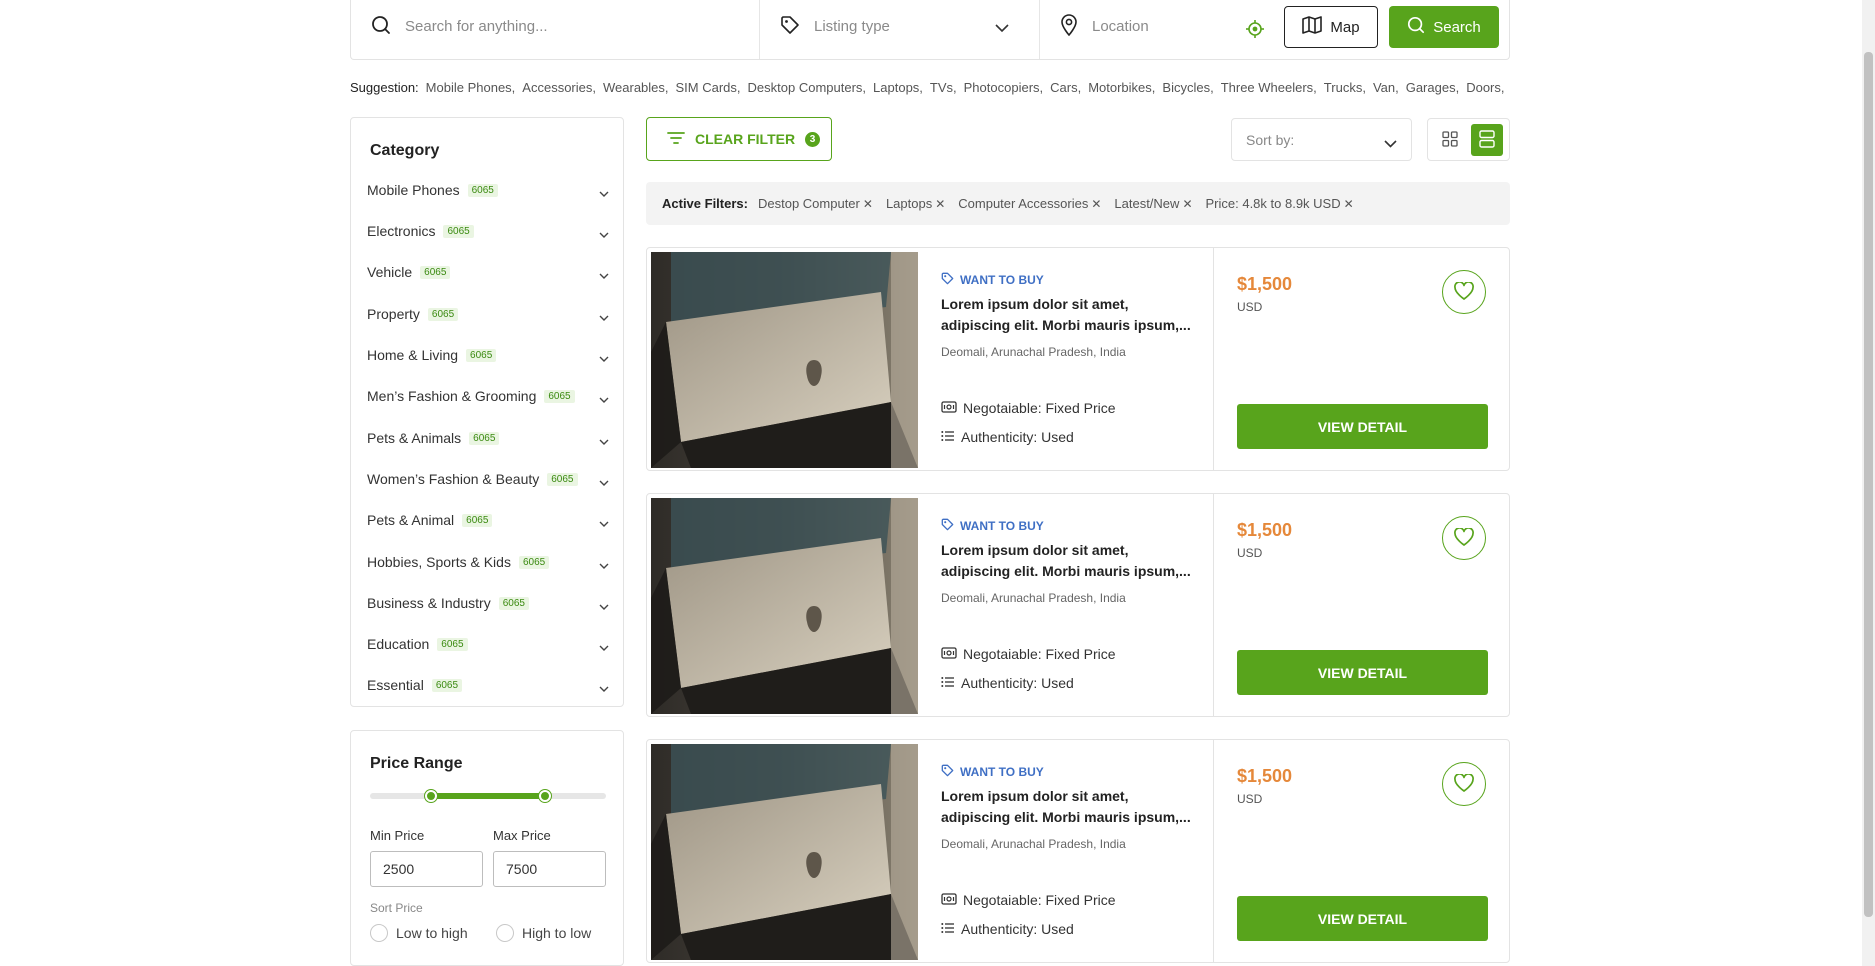  Describe the element at coordinates (384, 87) in the screenshot. I see `suggestion-label: Suggestion:` at that location.